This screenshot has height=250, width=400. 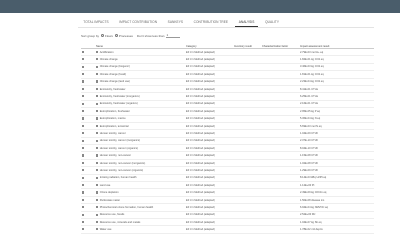 I want to click on row-name-label: Climate change (biogenic), so click(x=114, y=67).